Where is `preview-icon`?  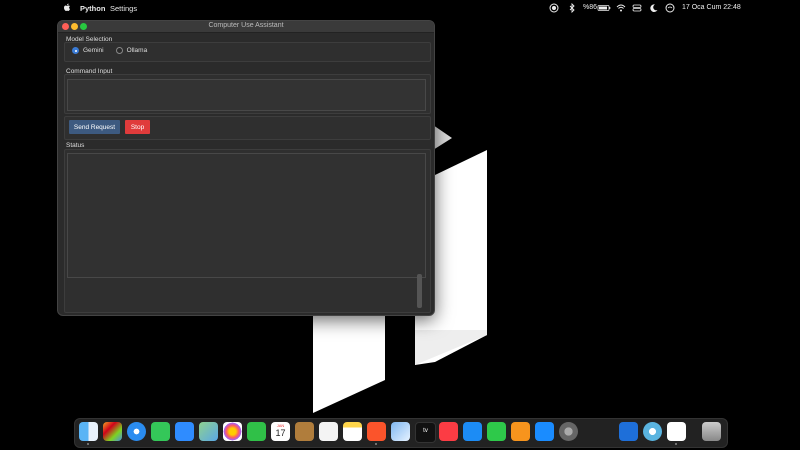 preview-icon is located at coordinates (400, 431).